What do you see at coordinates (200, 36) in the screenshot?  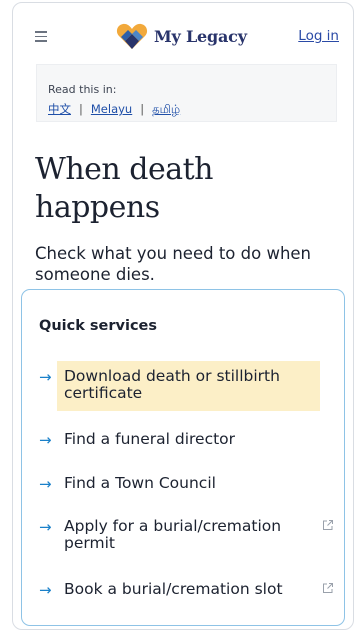 I see `logo-text: My Legacy` at bounding box center [200, 36].